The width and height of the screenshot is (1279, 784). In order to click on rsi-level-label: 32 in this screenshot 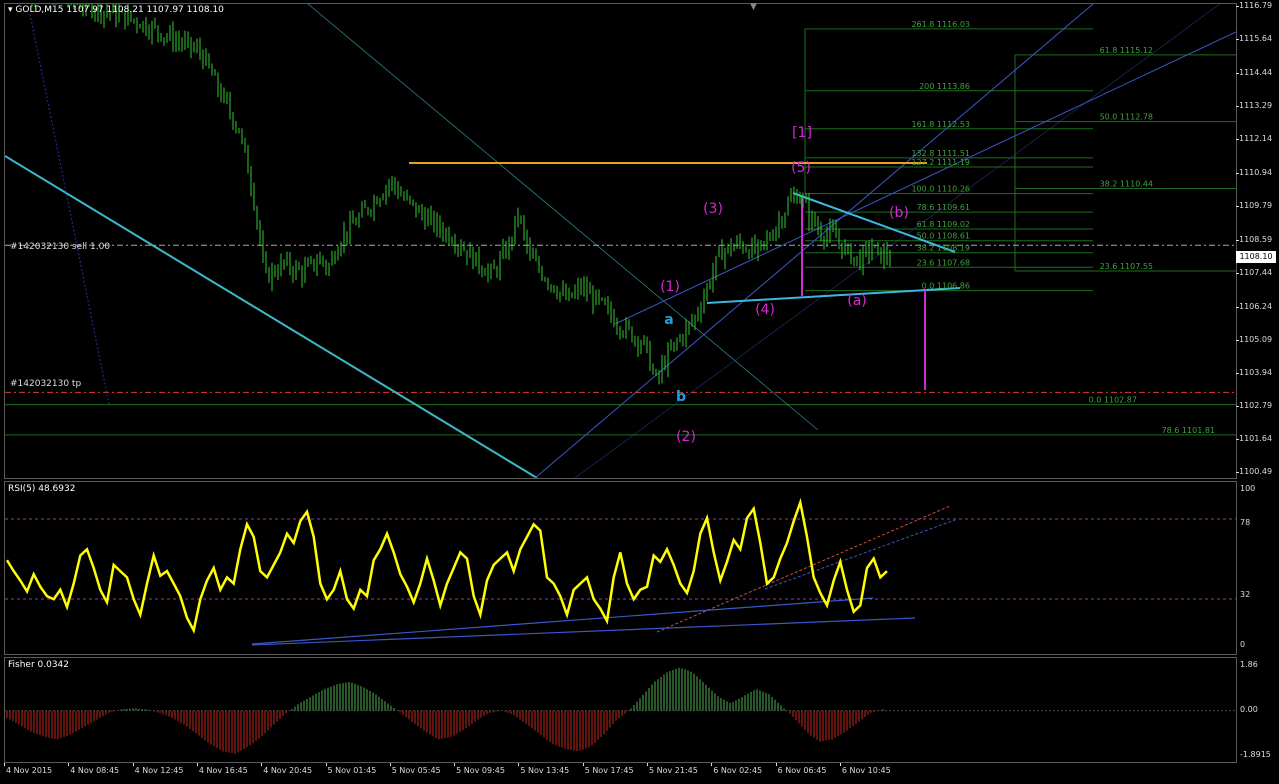, I will do `click(1245, 595)`.